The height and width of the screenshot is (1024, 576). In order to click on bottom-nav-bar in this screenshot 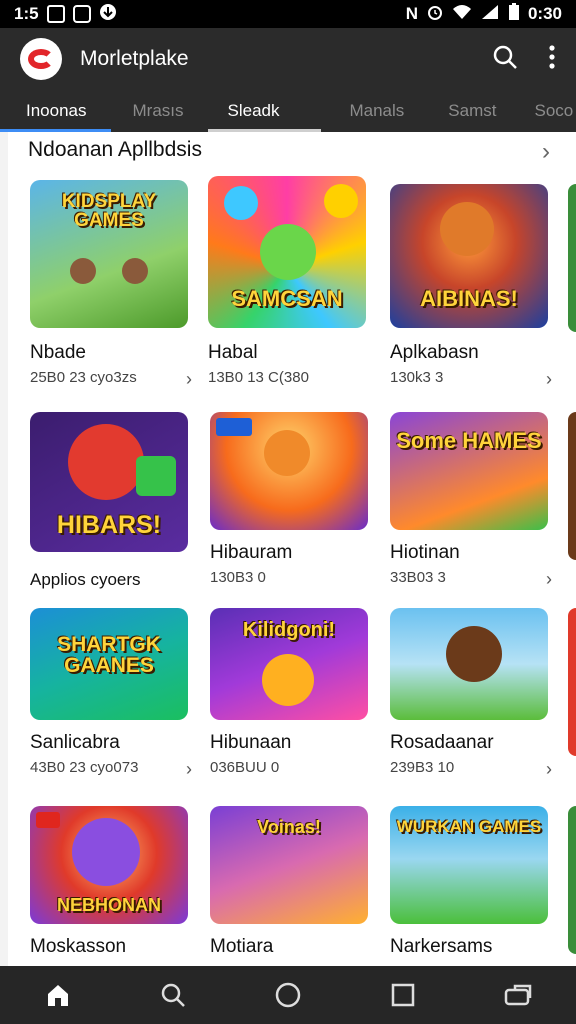, I will do `click(288, 995)`.